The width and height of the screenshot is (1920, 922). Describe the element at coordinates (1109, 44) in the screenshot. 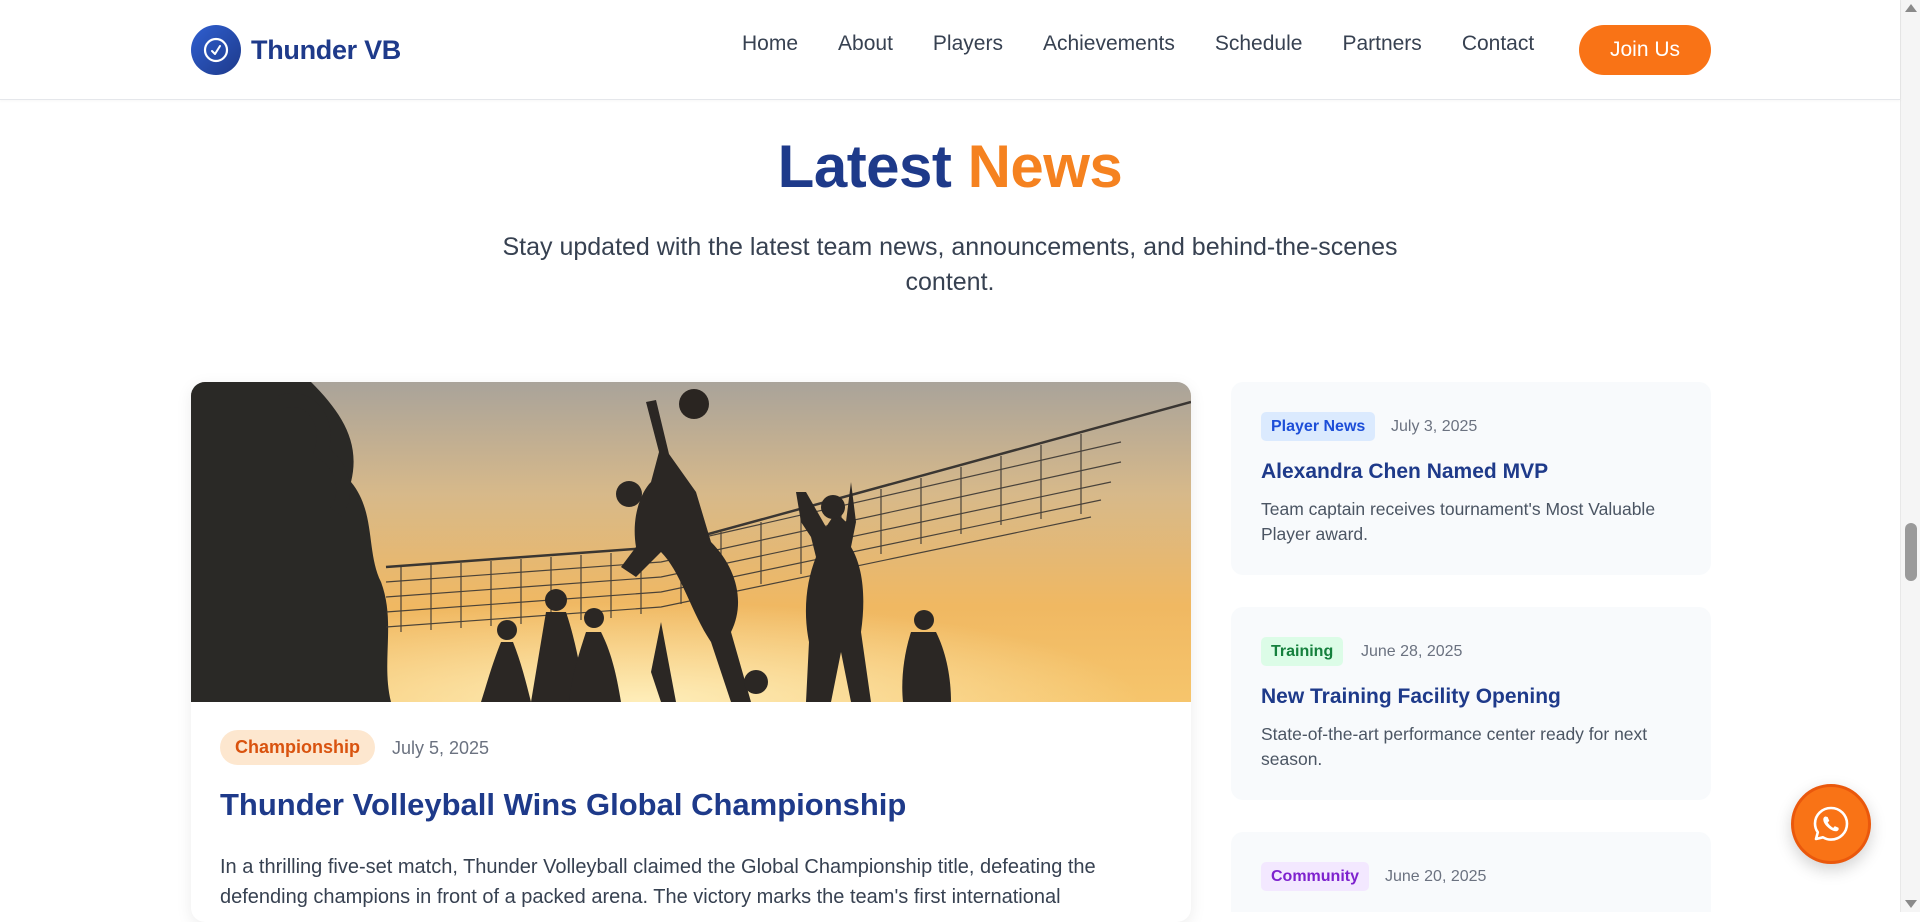

I see `nav-link-achievements: Achievements` at that location.